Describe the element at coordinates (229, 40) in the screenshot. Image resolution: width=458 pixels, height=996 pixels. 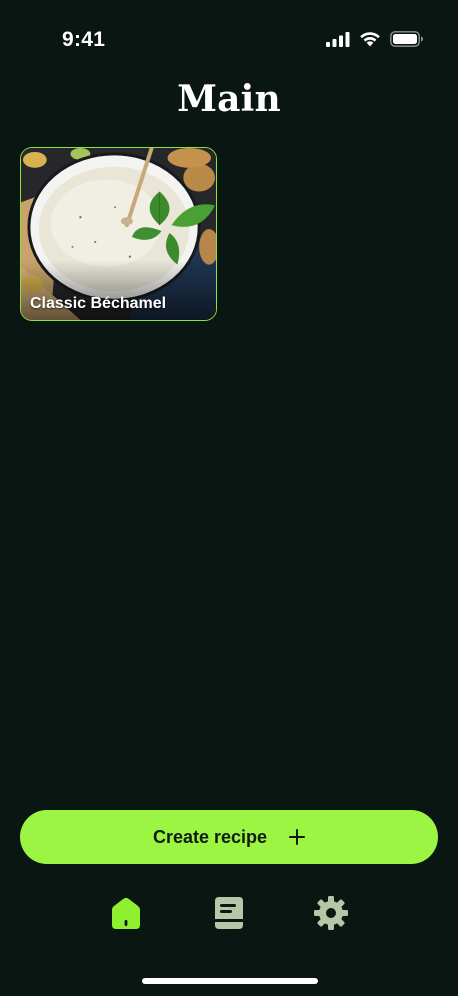
I see `status-bar: 9:41` at that location.